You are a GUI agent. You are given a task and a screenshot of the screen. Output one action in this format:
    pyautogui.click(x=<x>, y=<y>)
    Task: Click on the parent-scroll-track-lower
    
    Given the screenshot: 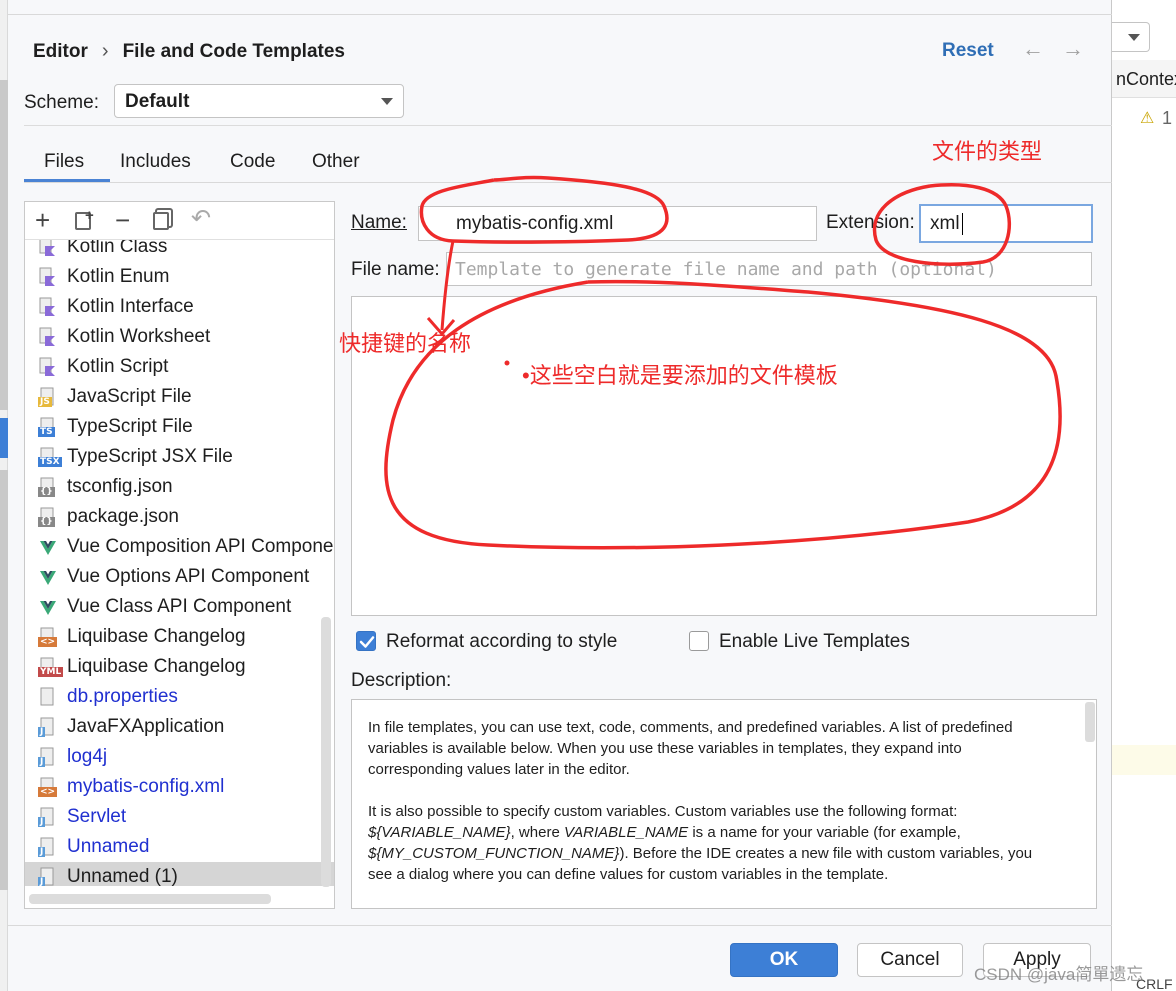 What is the action you would take?
    pyautogui.click(x=4, y=680)
    